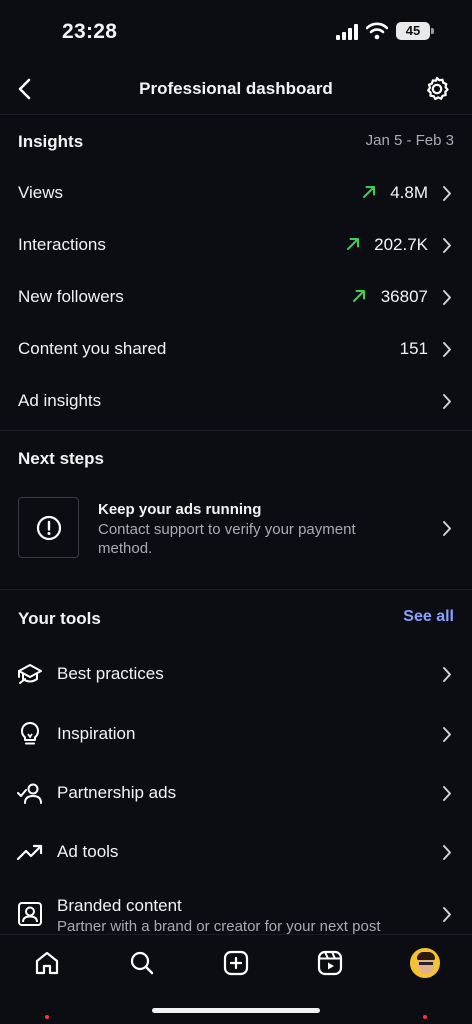  What do you see at coordinates (236, 402) in the screenshot?
I see `insights-row-ad-insights: Ad insights` at bounding box center [236, 402].